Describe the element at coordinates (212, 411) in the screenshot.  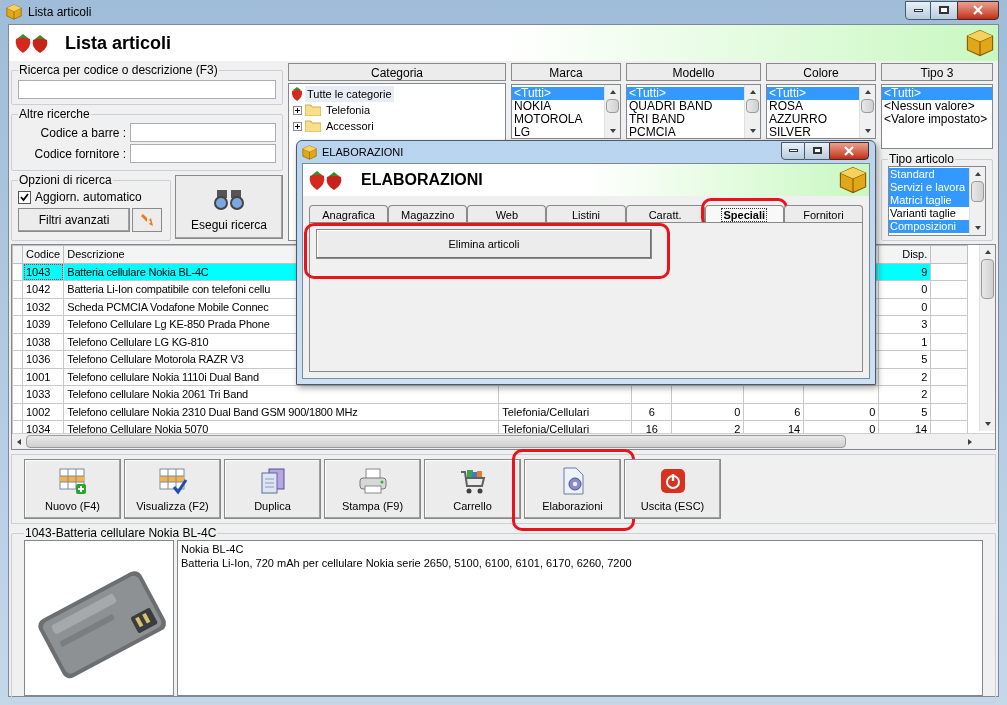
I see `cell-text: Telefono cellulare Nokia 2310 Dual Band GSM 900/1800 MHz` at that location.